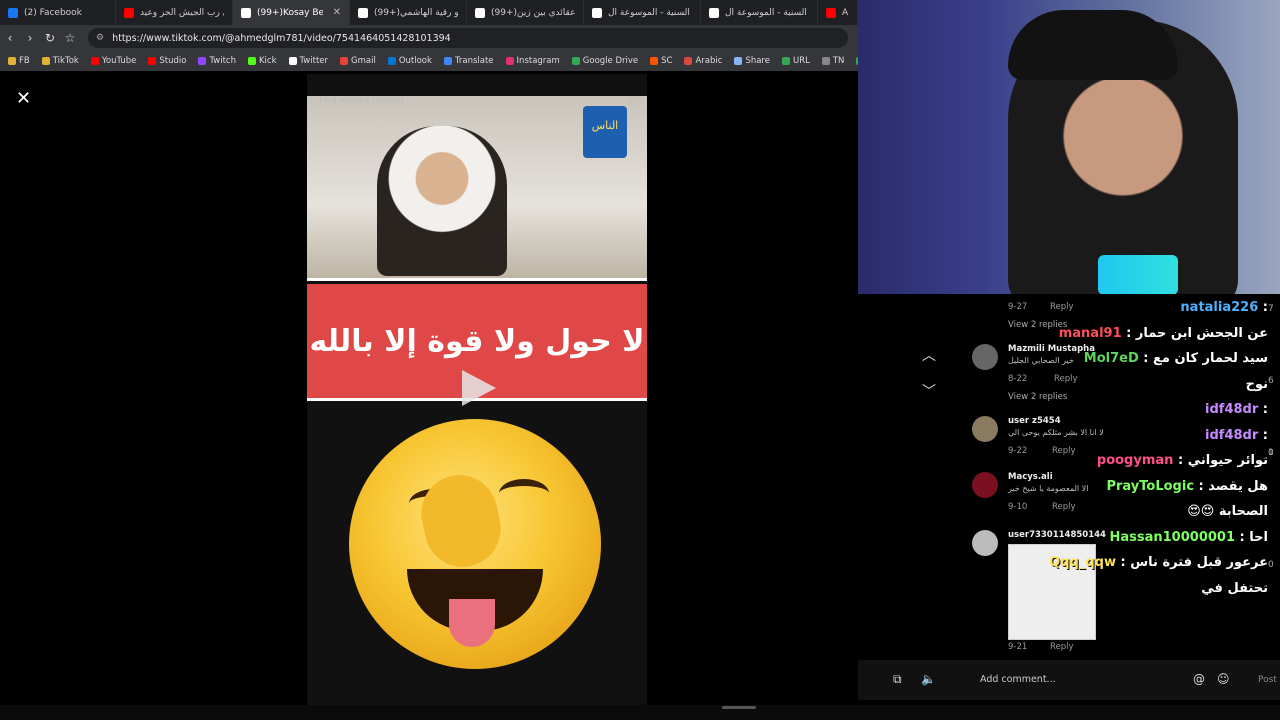  What do you see at coordinates (65, 61) in the screenshot?
I see `bookmark-label: TikTok` at bounding box center [65, 61].